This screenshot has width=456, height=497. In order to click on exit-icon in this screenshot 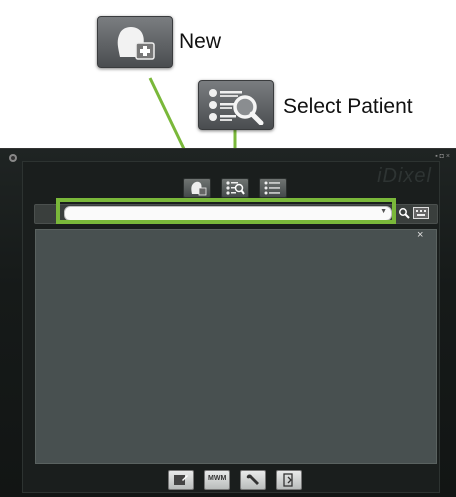, I will do `click(288, 480)`.